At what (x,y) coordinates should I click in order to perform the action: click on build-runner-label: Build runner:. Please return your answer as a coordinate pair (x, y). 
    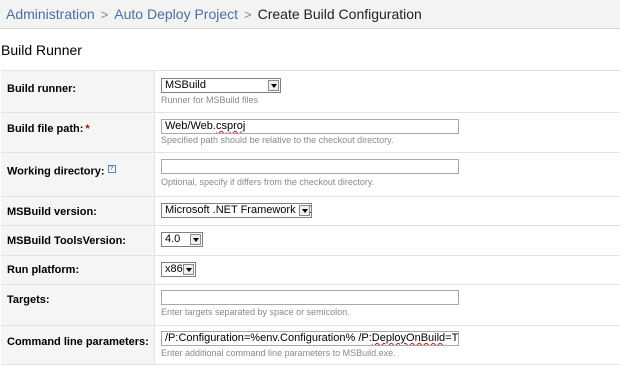
    Looking at the image, I should click on (42, 89).